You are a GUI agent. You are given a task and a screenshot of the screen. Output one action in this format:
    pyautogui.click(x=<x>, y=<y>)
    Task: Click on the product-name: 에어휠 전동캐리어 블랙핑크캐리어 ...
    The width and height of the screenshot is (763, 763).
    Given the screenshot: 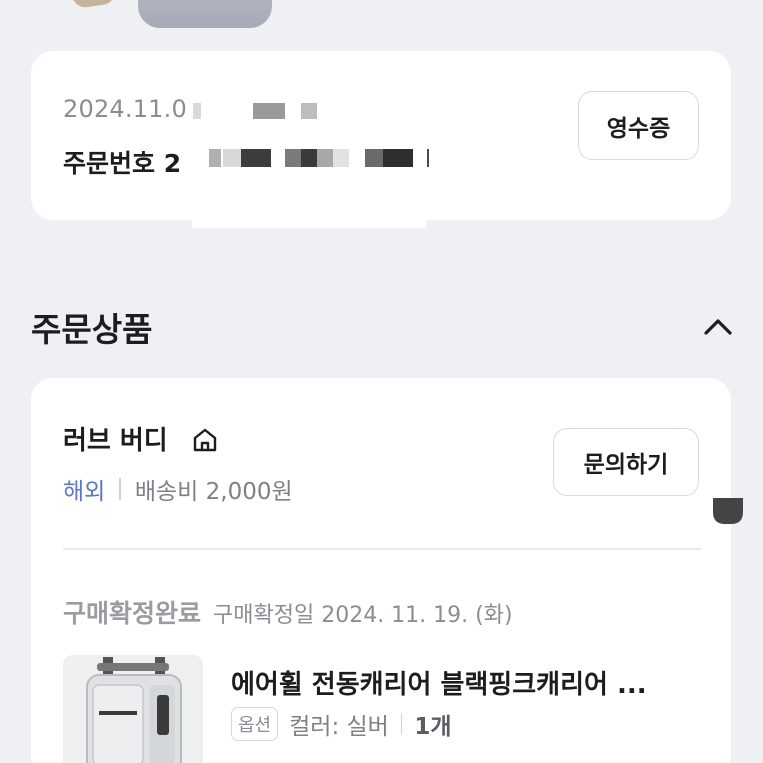 What is the action you would take?
    pyautogui.click(x=439, y=682)
    